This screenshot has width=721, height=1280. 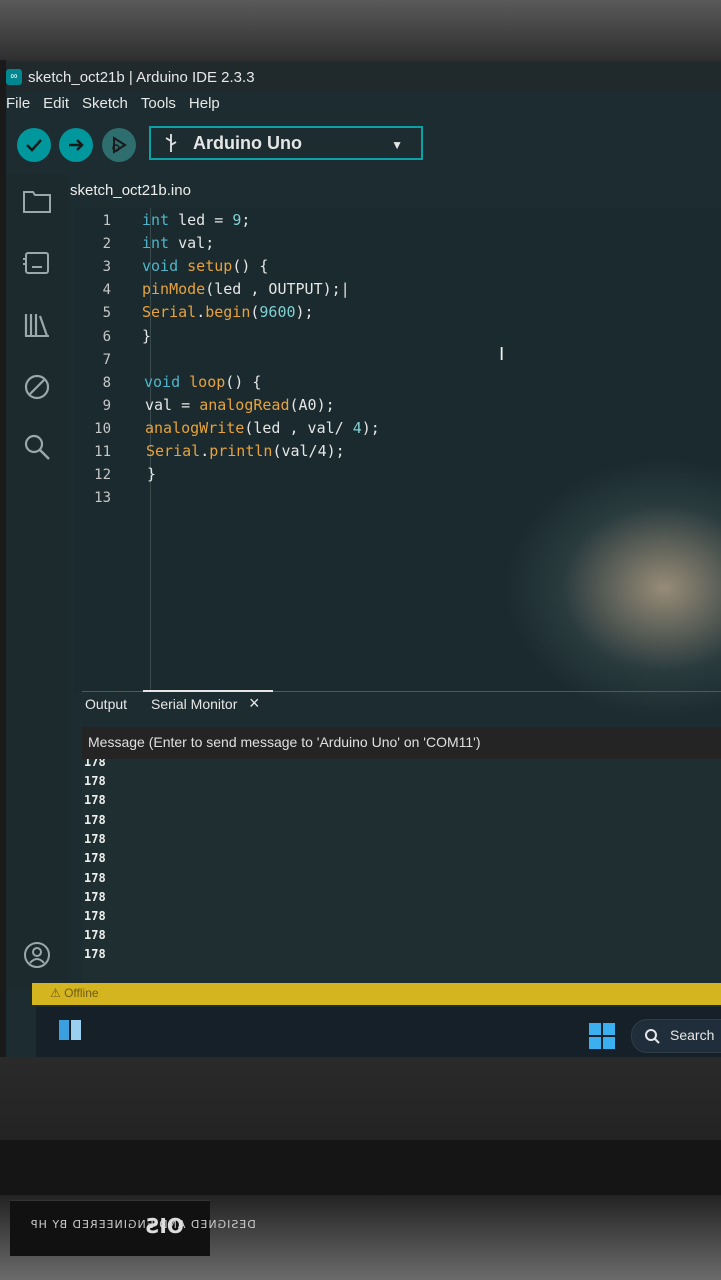 I want to click on verify-button, so click(x=34, y=145).